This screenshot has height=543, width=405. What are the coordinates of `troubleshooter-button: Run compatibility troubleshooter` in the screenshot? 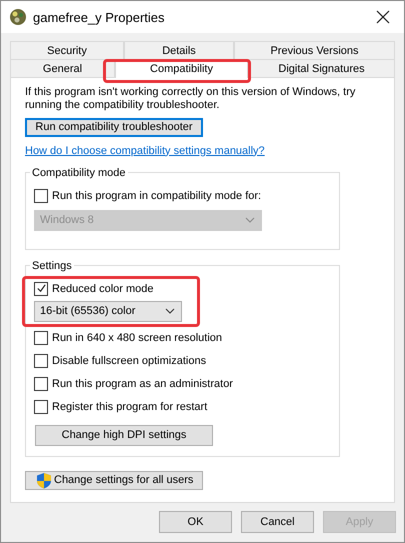 It's located at (114, 127).